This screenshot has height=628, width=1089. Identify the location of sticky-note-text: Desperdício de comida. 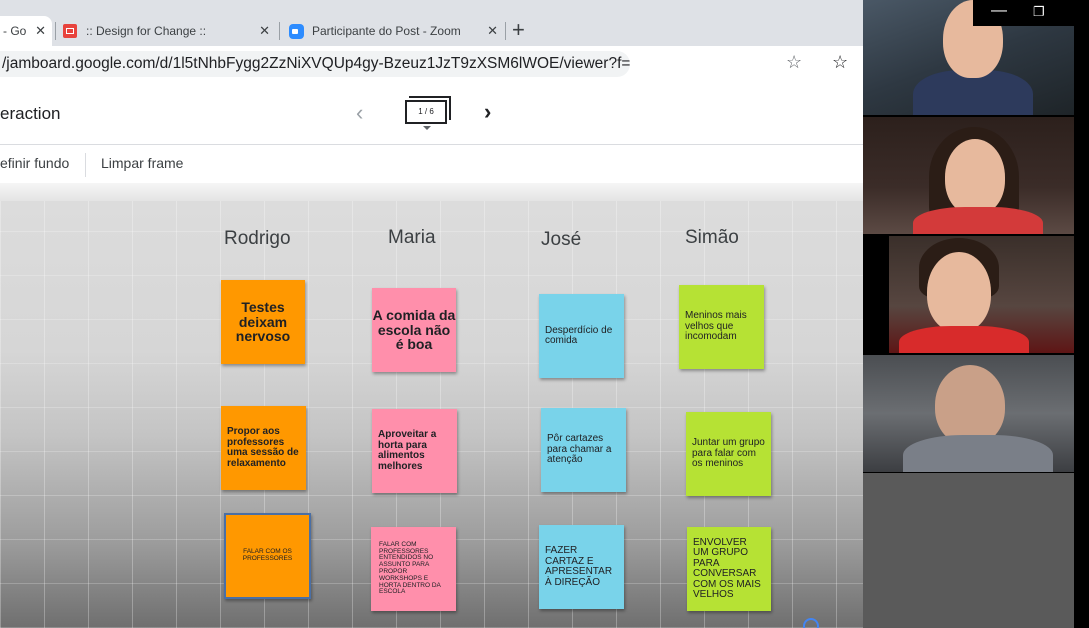
(579, 335).